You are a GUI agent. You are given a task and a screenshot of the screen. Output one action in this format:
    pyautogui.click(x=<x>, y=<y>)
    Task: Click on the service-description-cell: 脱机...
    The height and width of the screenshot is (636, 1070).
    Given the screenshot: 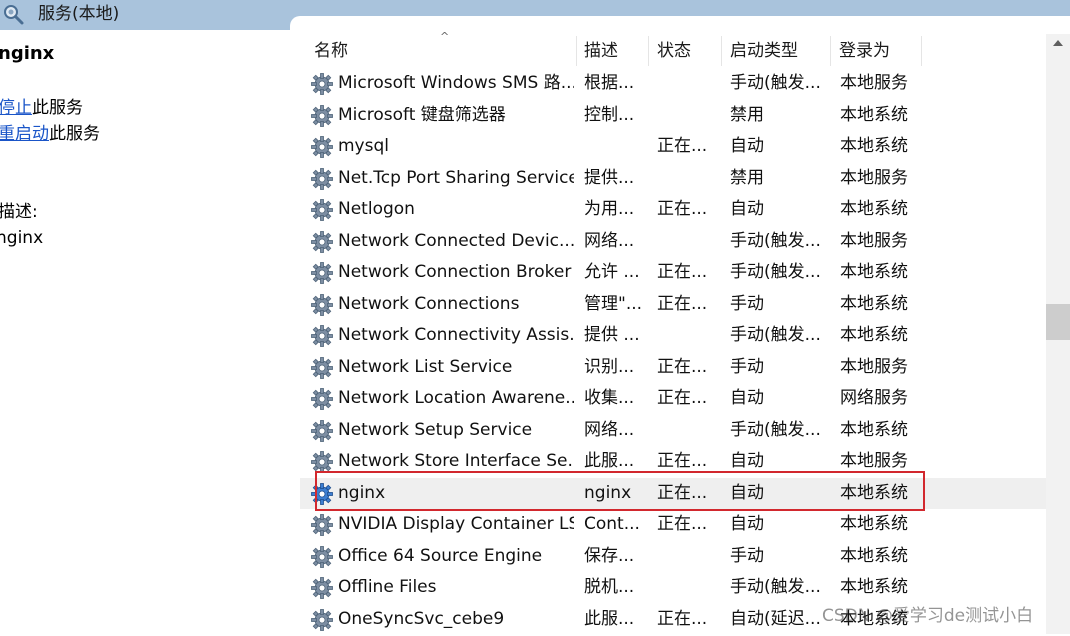 What is the action you would take?
    pyautogui.click(x=609, y=587)
    